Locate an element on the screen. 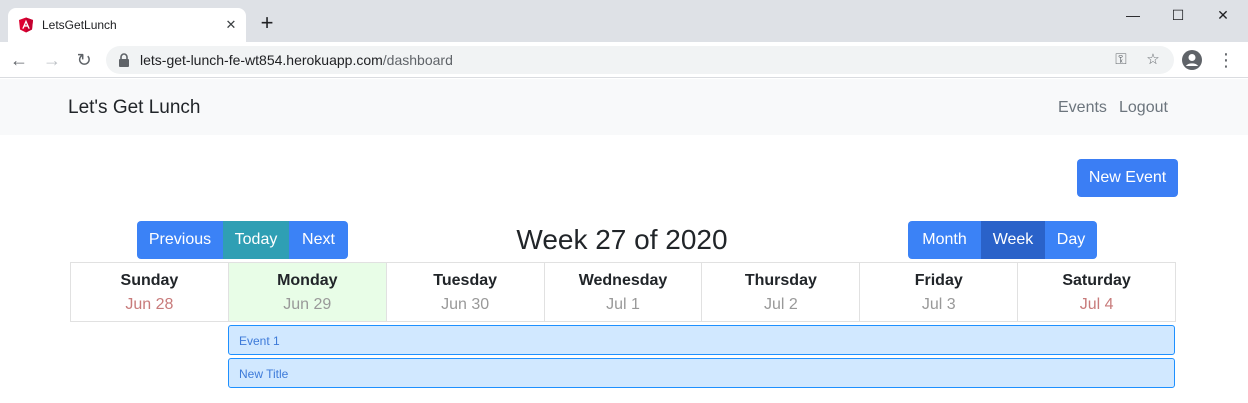 The height and width of the screenshot is (403, 1248). day-column-monday: Monday Jun 29 is located at coordinates (307, 292).